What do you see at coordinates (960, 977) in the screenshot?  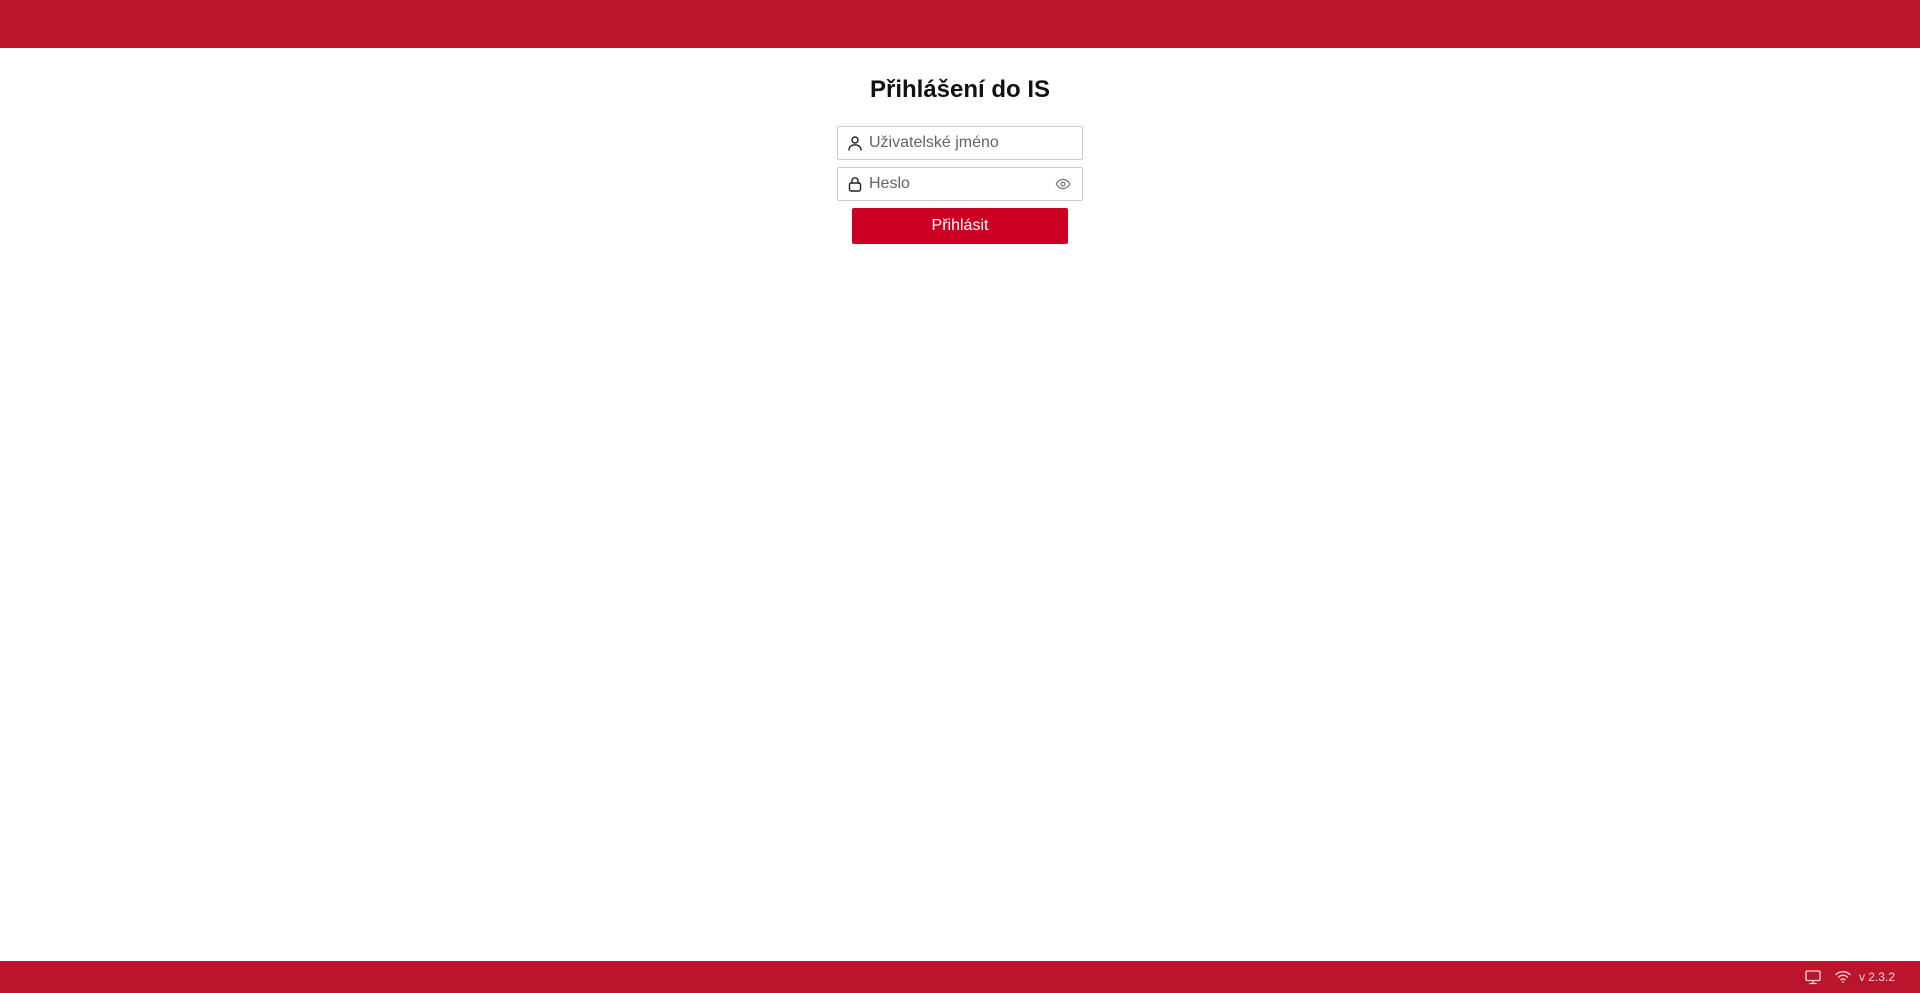 I see `footer-bar: v 2.3.2` at bounding box center [960, 977].